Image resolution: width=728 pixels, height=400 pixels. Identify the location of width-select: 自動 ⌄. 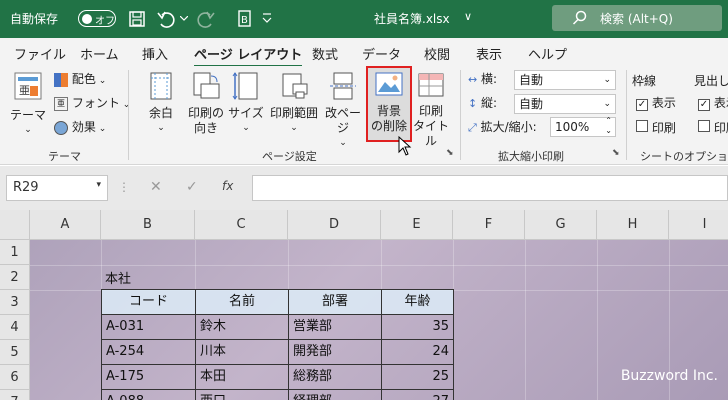
(565, 80).